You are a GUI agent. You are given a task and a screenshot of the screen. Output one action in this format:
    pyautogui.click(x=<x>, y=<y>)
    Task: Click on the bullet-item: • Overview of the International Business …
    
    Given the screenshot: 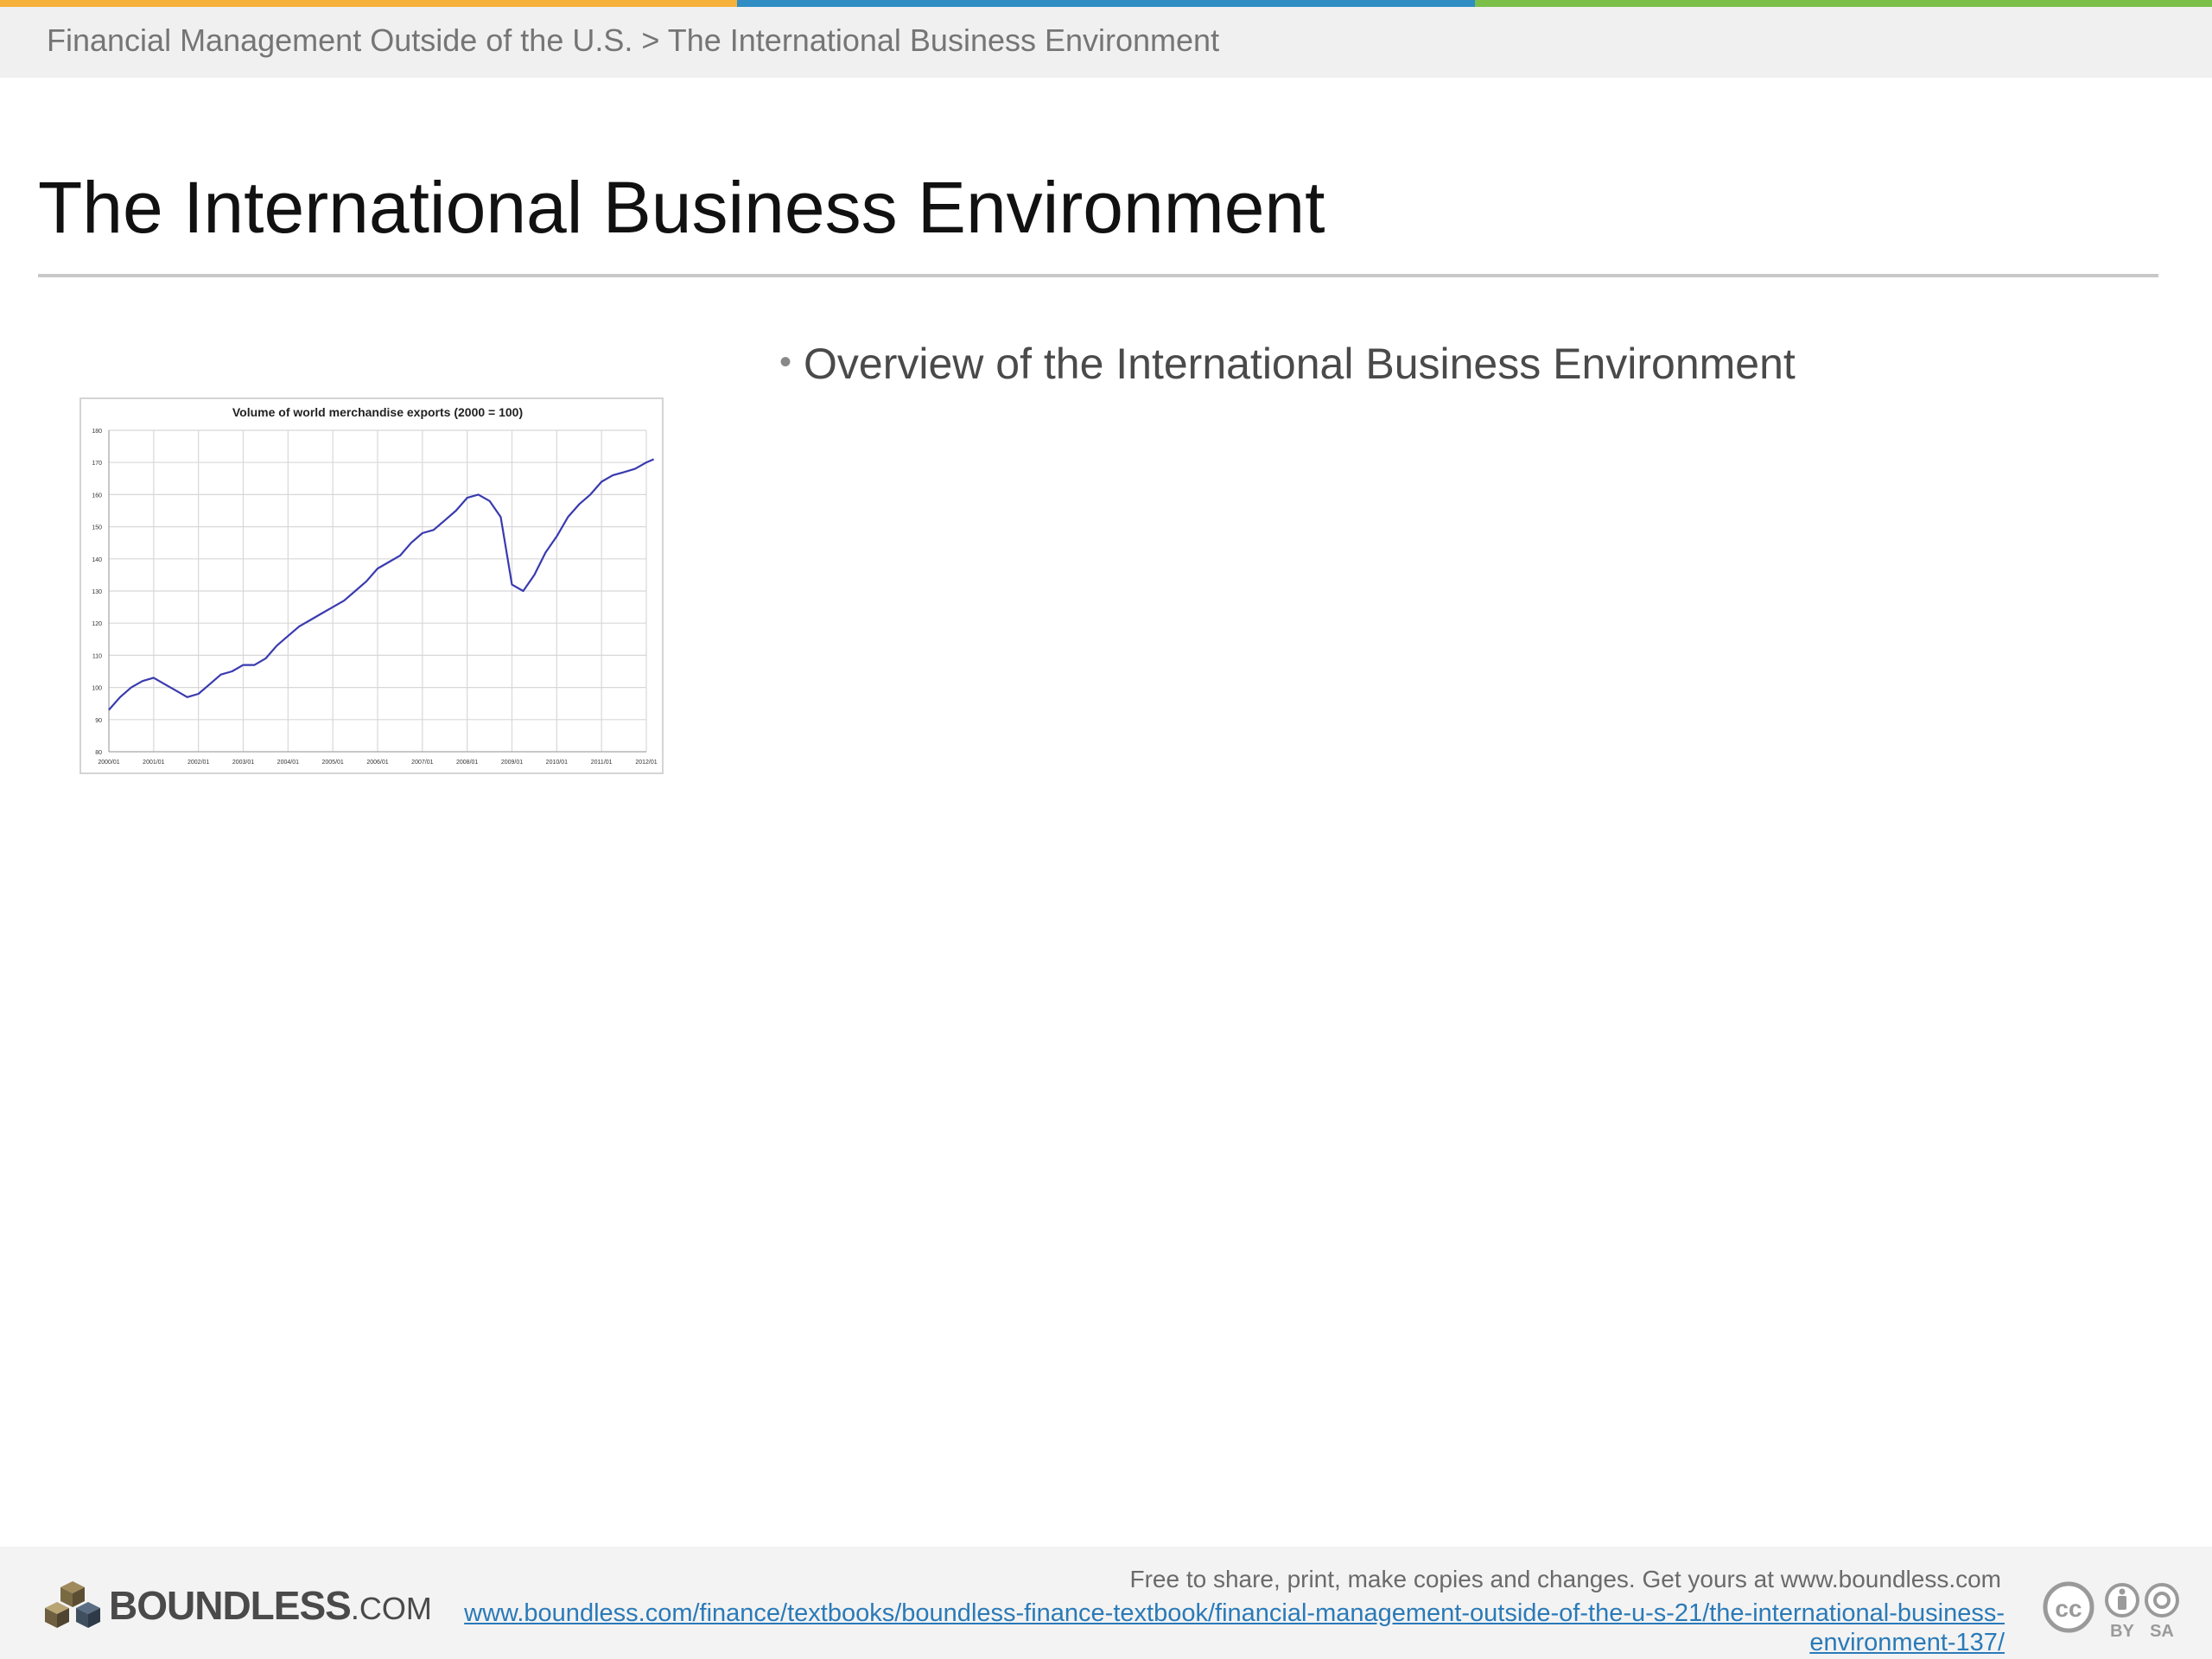 What is the action you would take?
    pyautogui.click(x=1287, y=364)
    